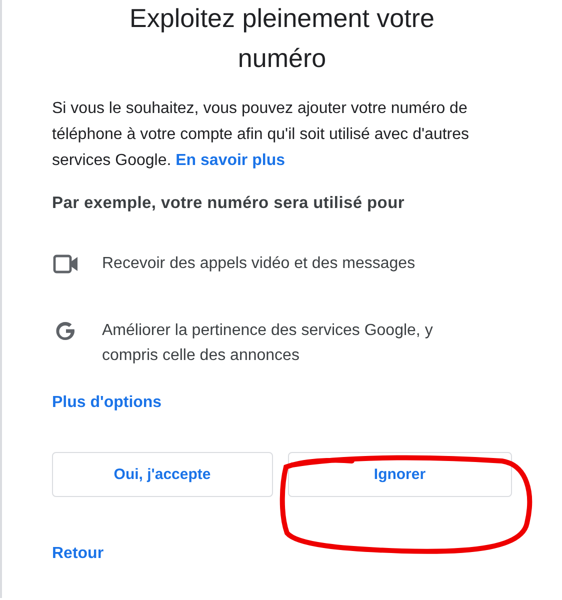 The width and height of the screenshot is (562, 600). I want to click on back-link: Retour, so click(78, 554).